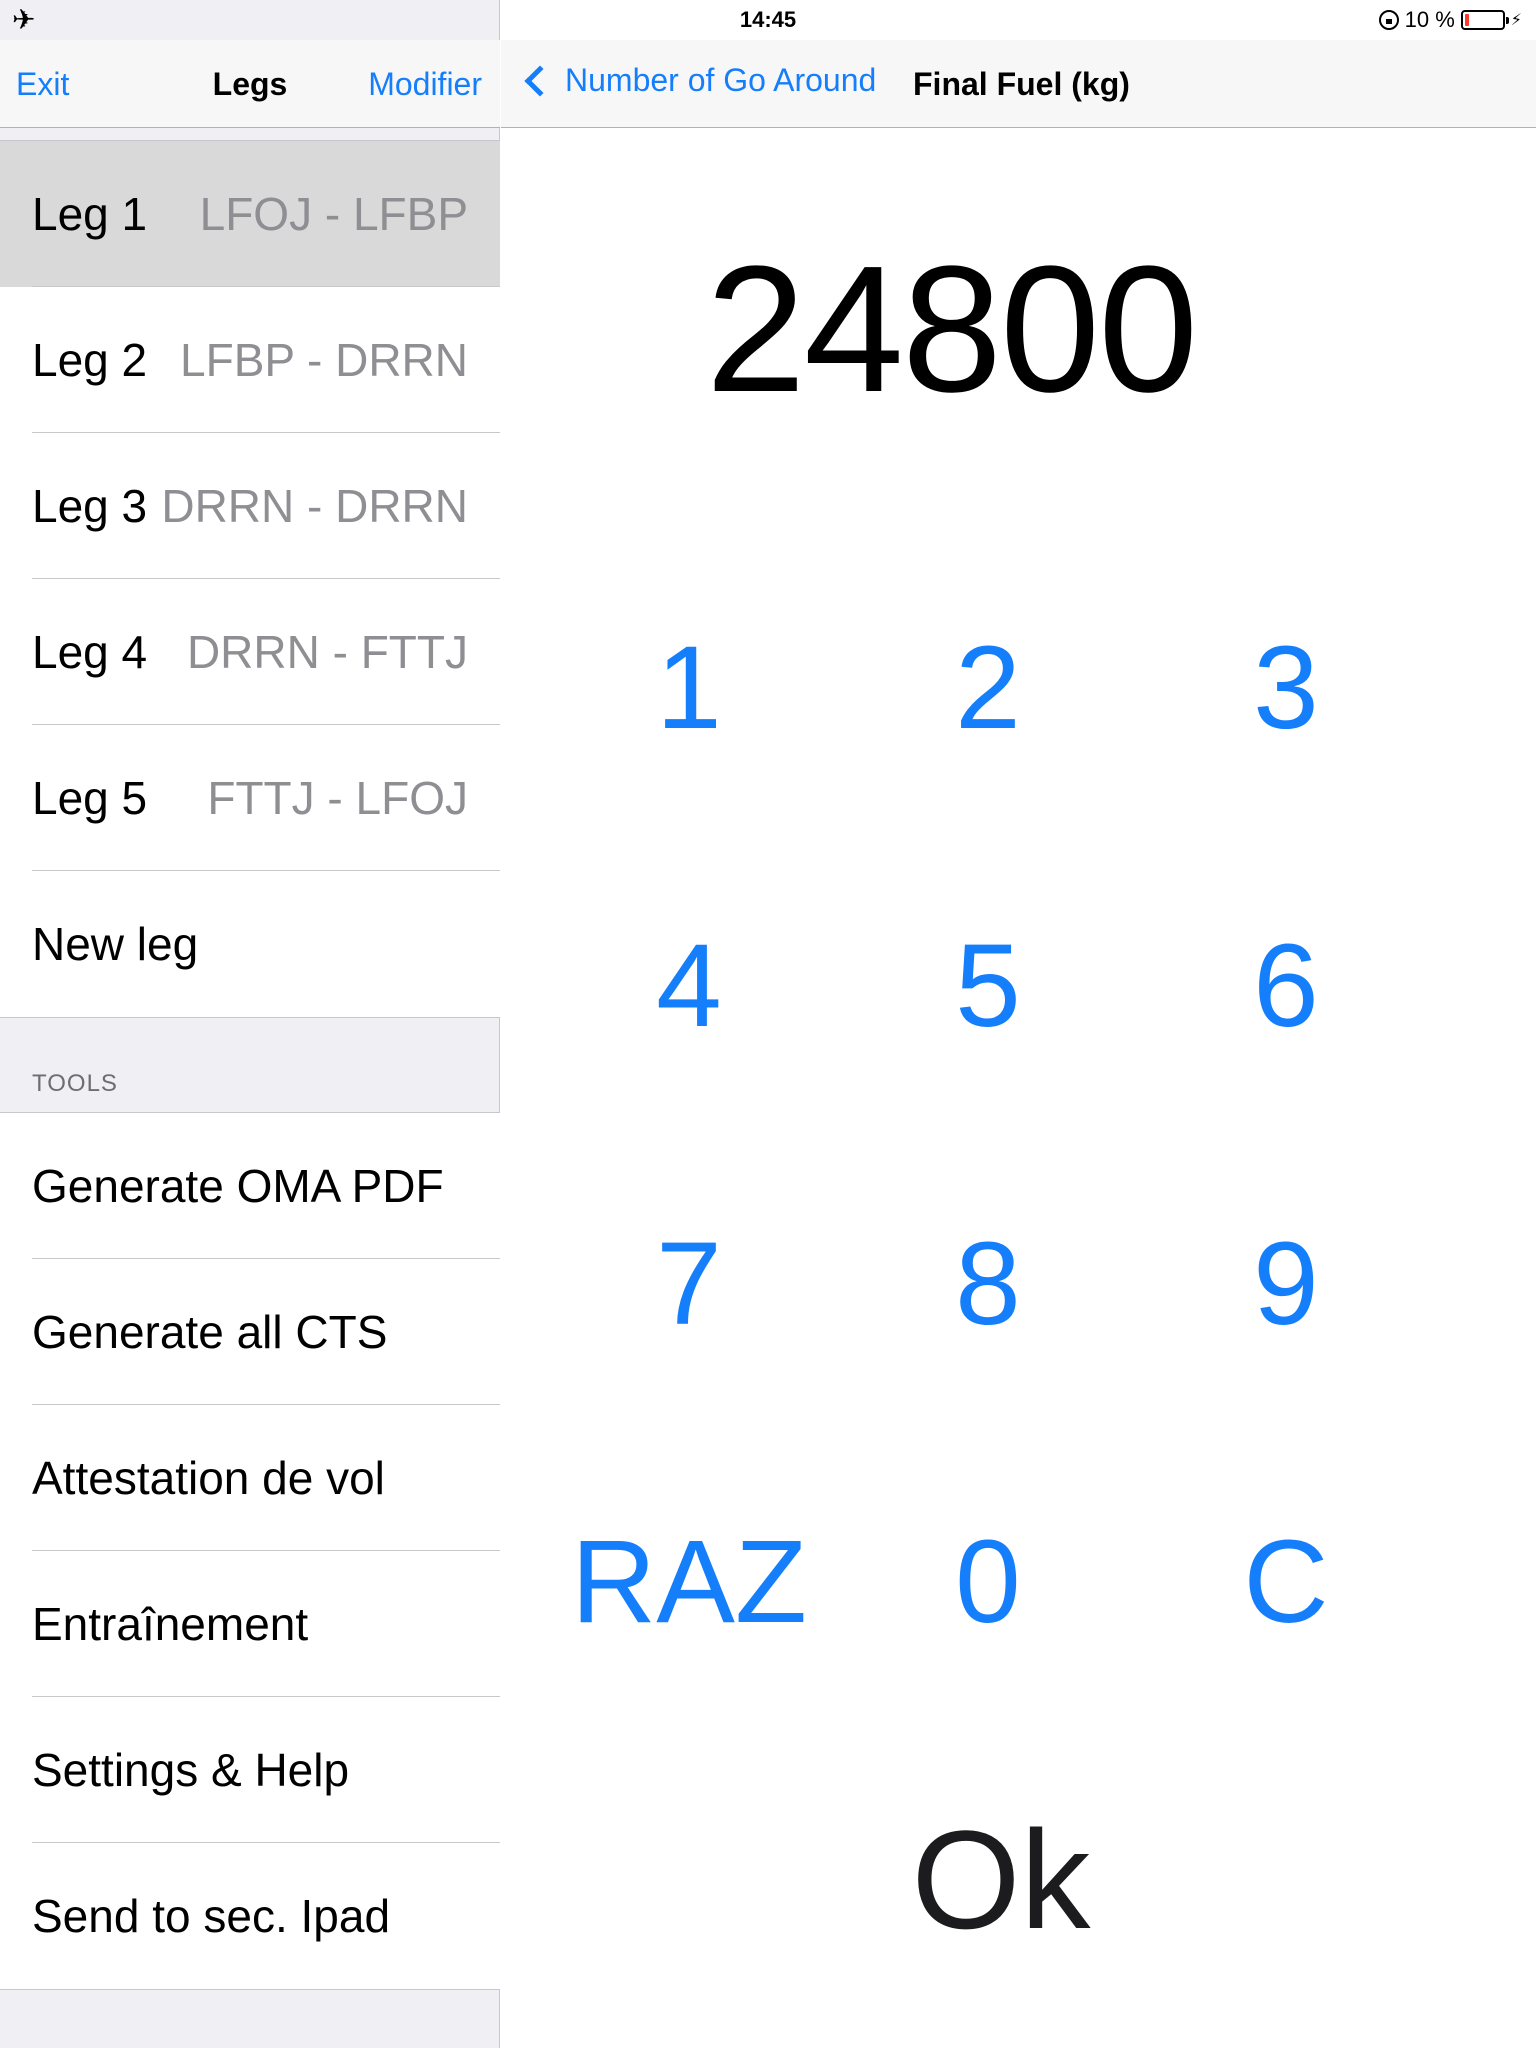 The image size is (1536, 2048). Describe the element at coordinates (1429, 19) in the screenshot. I see `battery-percentage: 10 %` at that location.